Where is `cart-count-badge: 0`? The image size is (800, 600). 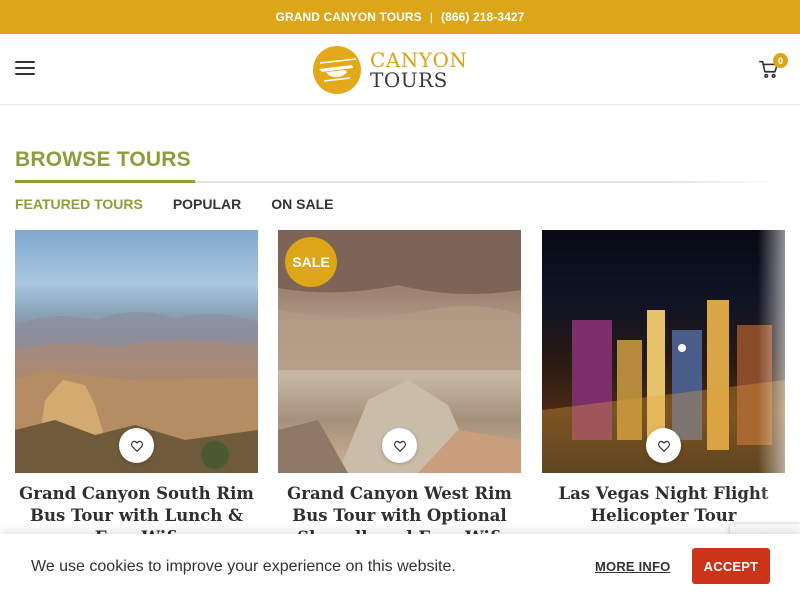
cart-count-badge: 0 is located at coordinates (780, 60).